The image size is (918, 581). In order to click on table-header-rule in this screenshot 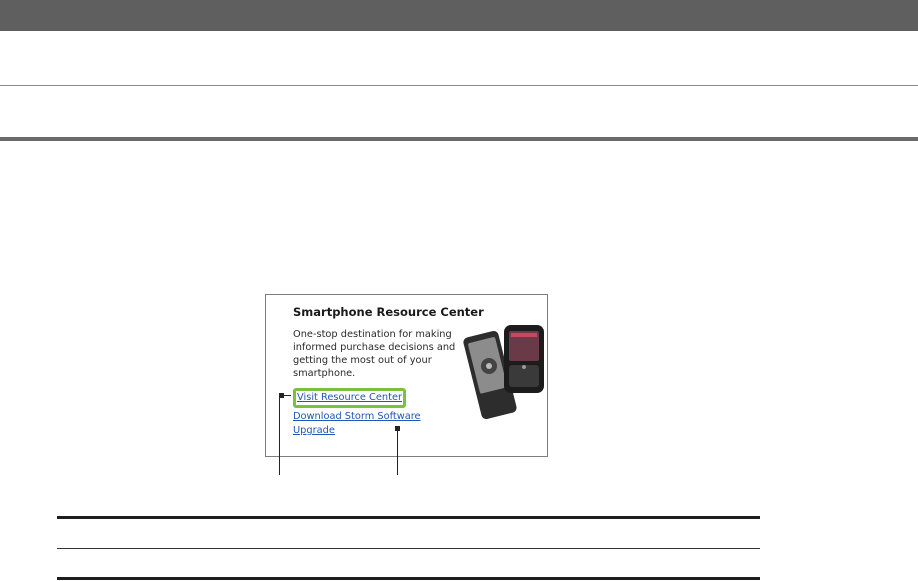, I will do `click(408, 548)`.